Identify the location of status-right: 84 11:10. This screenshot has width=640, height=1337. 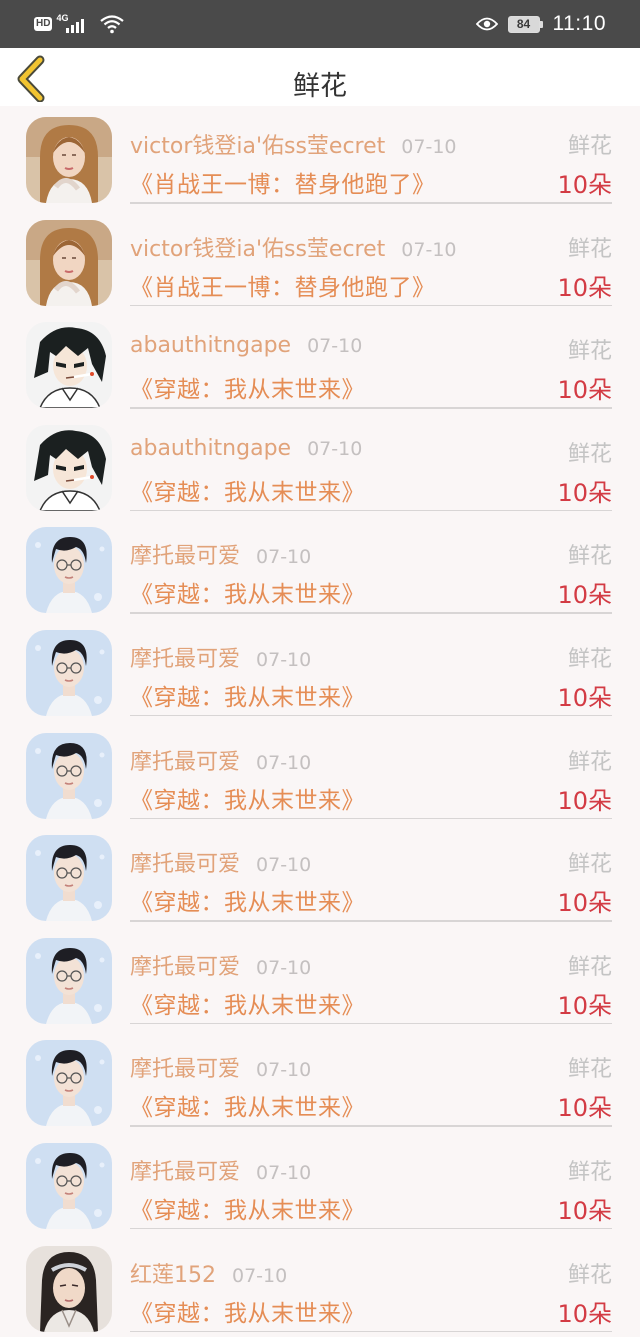
(541, 24).